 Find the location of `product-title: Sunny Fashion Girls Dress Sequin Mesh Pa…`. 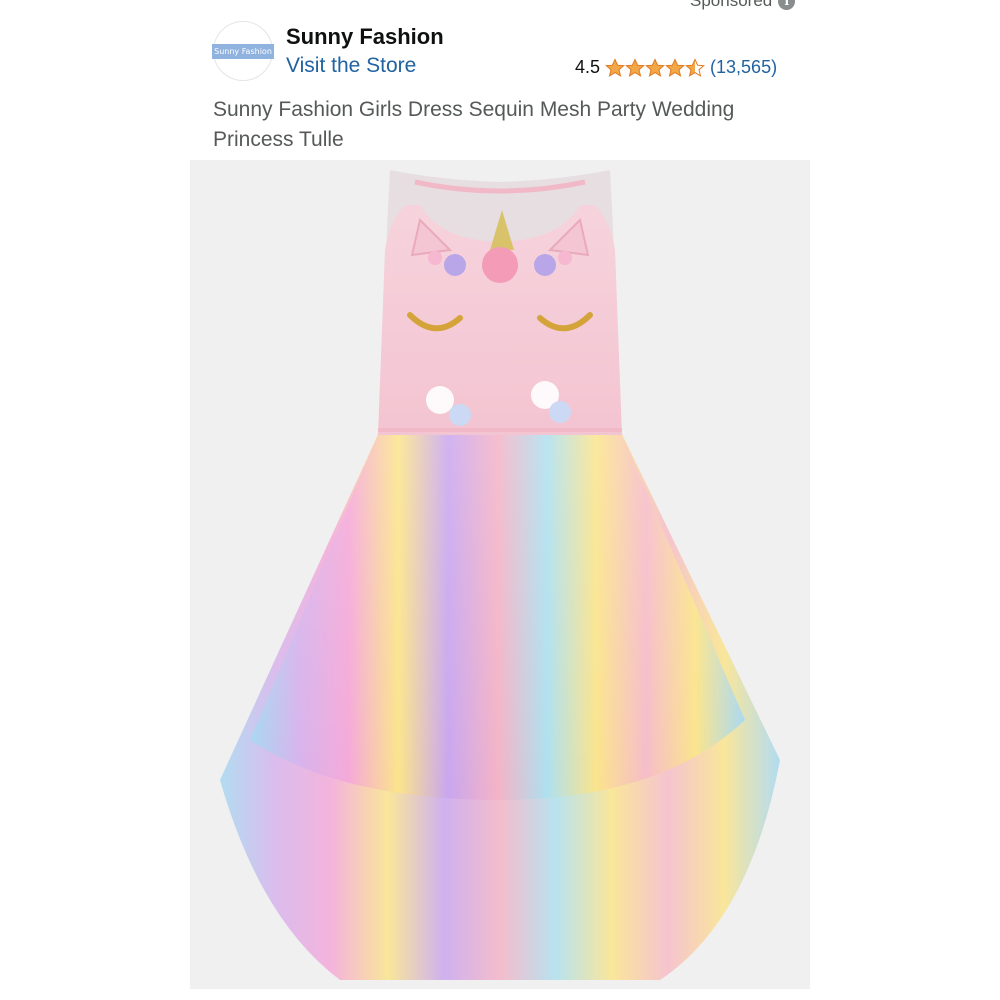

product-title: Sunny Fashion Girls Dress Sequin Mesh Pa… is located at coordinates (513, 125).